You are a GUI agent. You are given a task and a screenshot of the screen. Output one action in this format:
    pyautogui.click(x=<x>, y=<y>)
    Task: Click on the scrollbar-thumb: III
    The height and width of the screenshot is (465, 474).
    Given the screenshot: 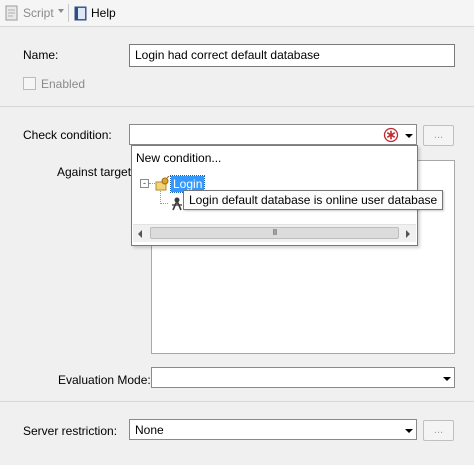 What is the action you would take?
    pyautogui.click(x=274, y=233)
    